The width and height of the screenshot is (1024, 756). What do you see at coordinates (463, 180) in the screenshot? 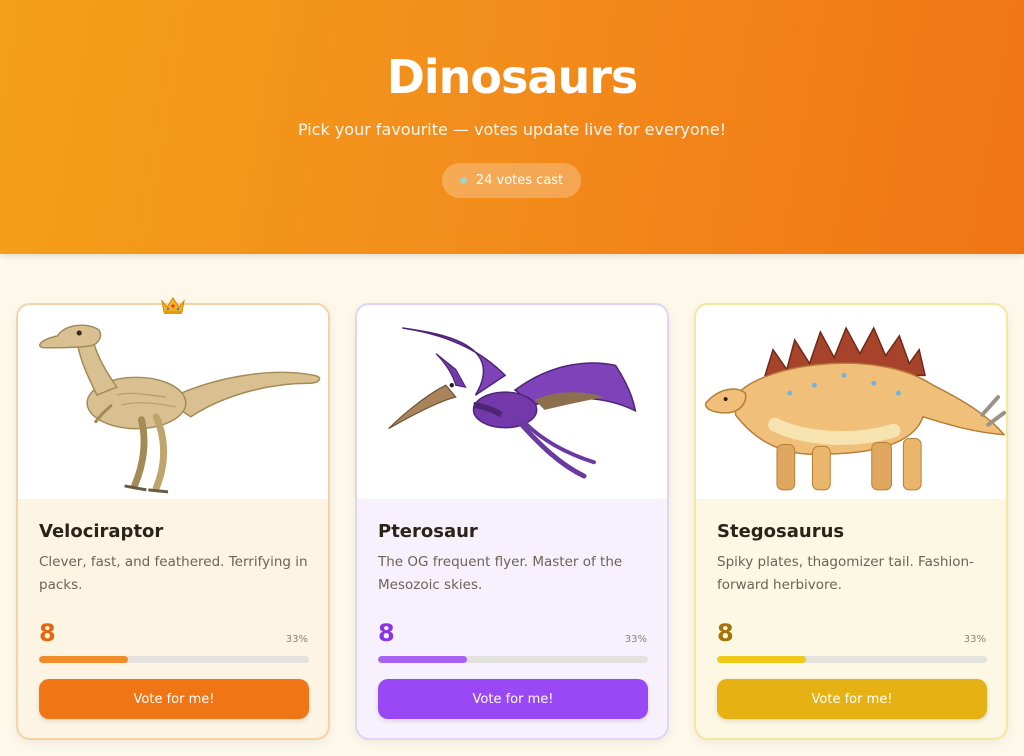
I see `live-indicator-icon` at bounding box center [463, 180].